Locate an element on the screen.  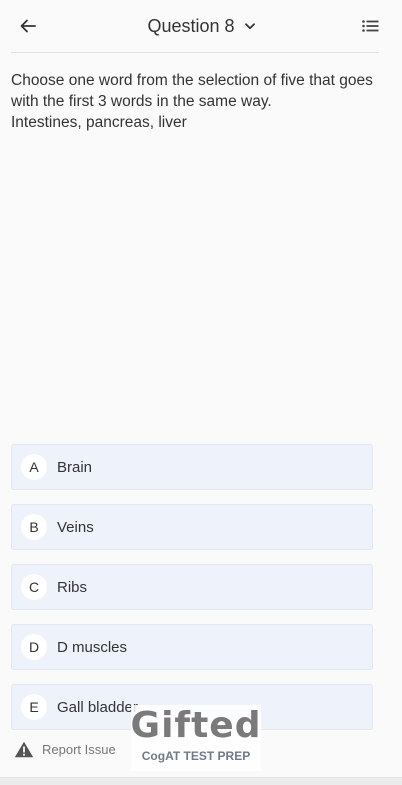
option-label: Brain is located at coordinates (75, 467).